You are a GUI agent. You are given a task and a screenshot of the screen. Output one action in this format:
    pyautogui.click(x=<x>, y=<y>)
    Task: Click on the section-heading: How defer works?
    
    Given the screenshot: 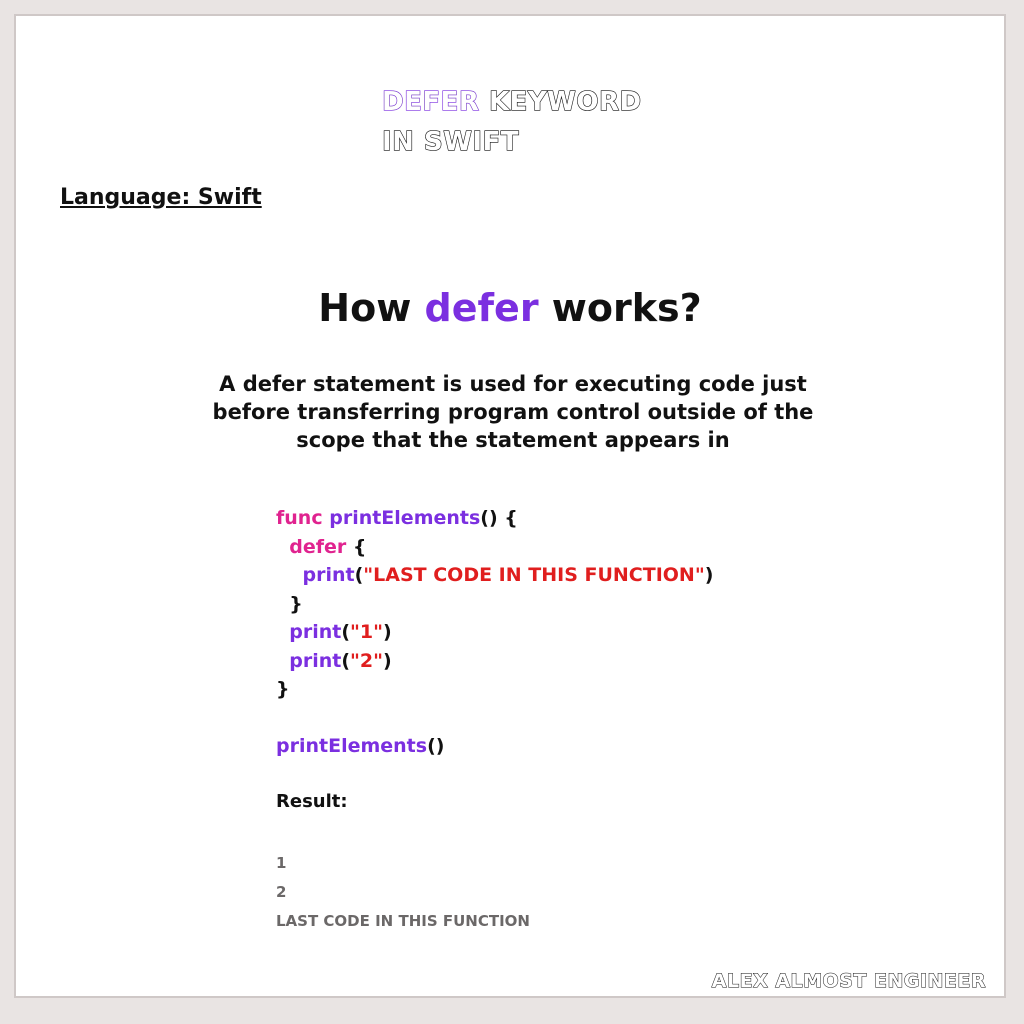 What is the action you would take?
    pyautogui.click(x=510, y=308)
    